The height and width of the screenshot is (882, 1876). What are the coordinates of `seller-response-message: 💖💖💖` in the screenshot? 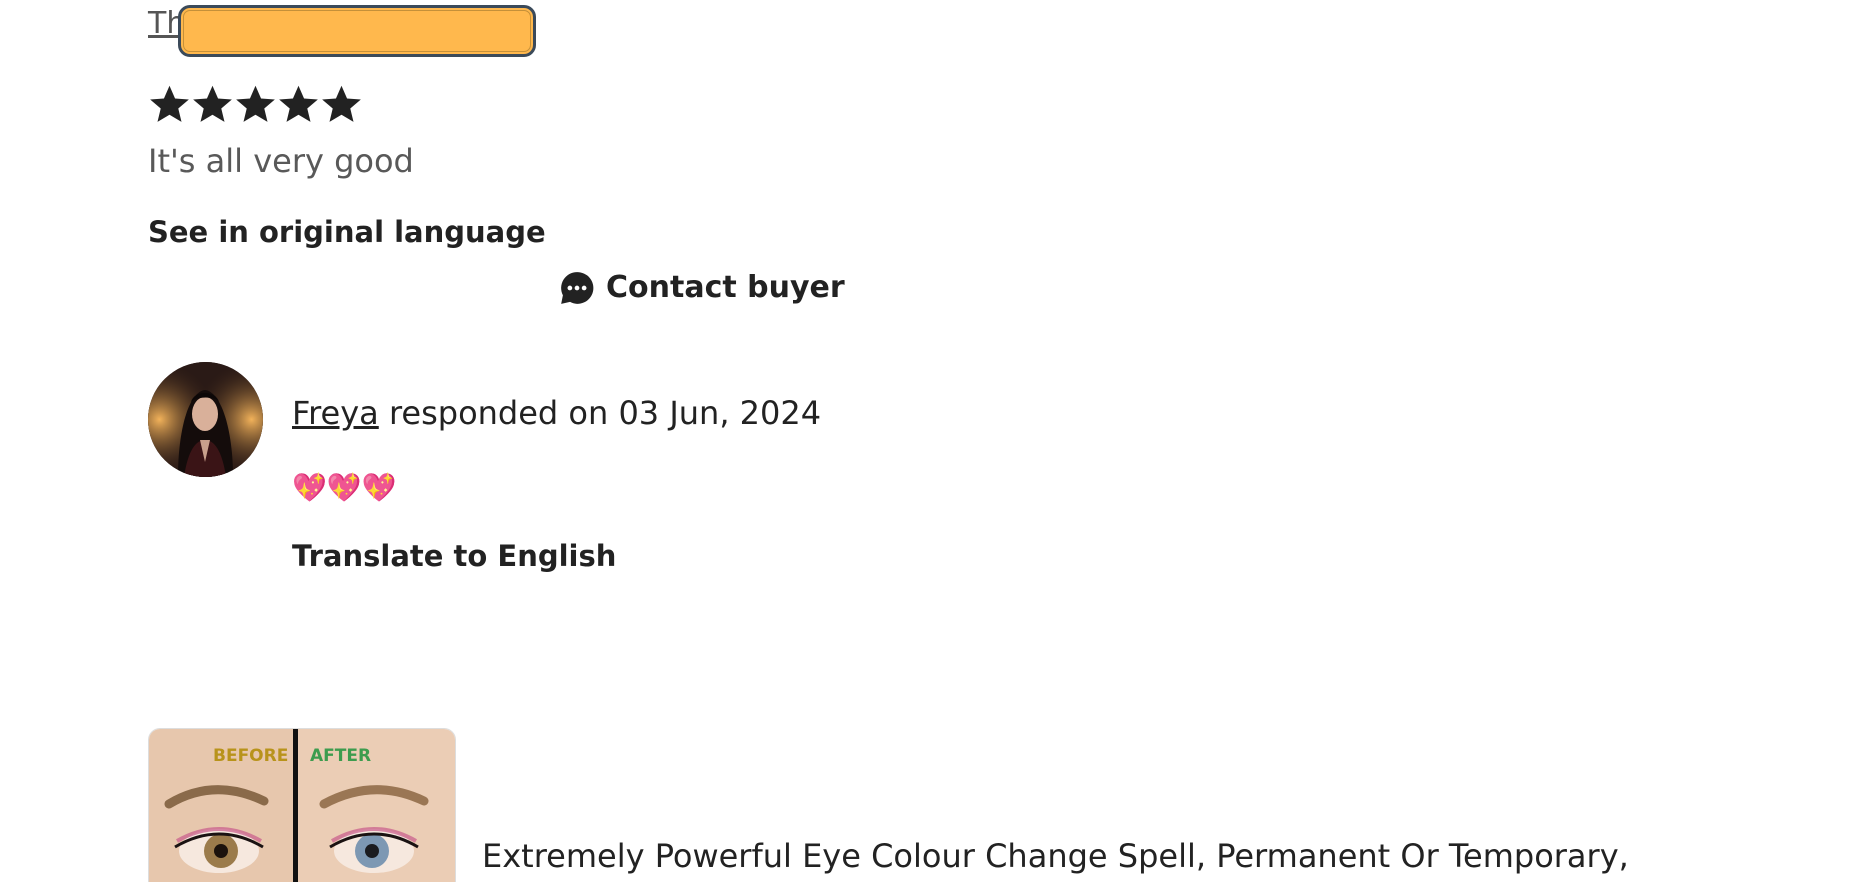 It's located at (344, 487).